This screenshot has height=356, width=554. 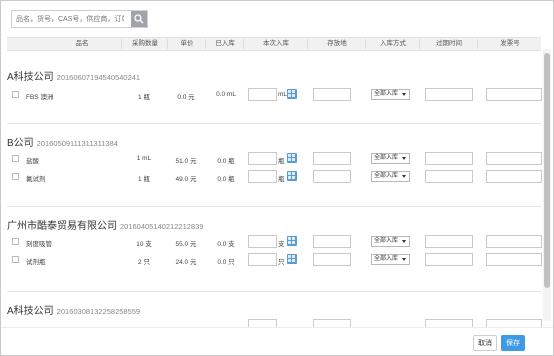 I want to click on dialog-footer: 取消 保存, so click(x=277, y=341).